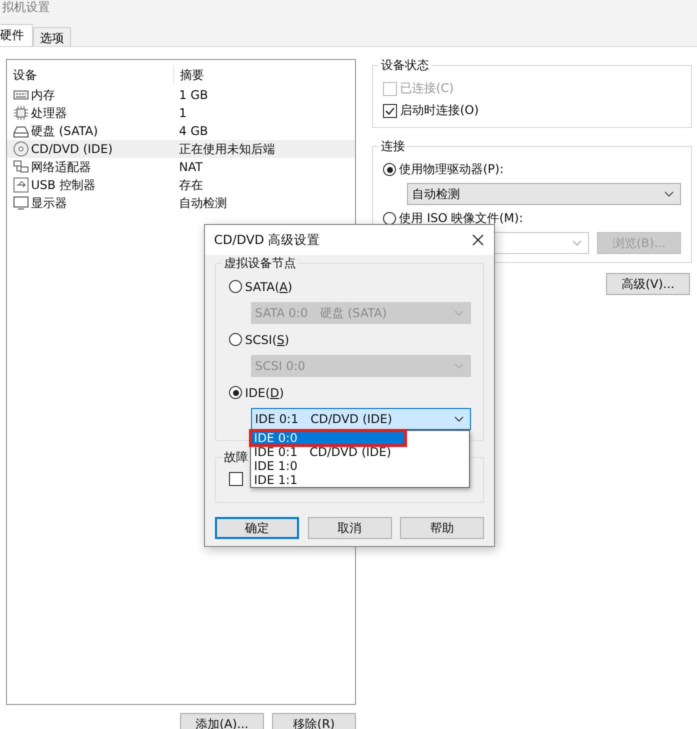 The image size is (697, 729). I want to click on dropdown-option: IDE 1:0, so click(360, 466).